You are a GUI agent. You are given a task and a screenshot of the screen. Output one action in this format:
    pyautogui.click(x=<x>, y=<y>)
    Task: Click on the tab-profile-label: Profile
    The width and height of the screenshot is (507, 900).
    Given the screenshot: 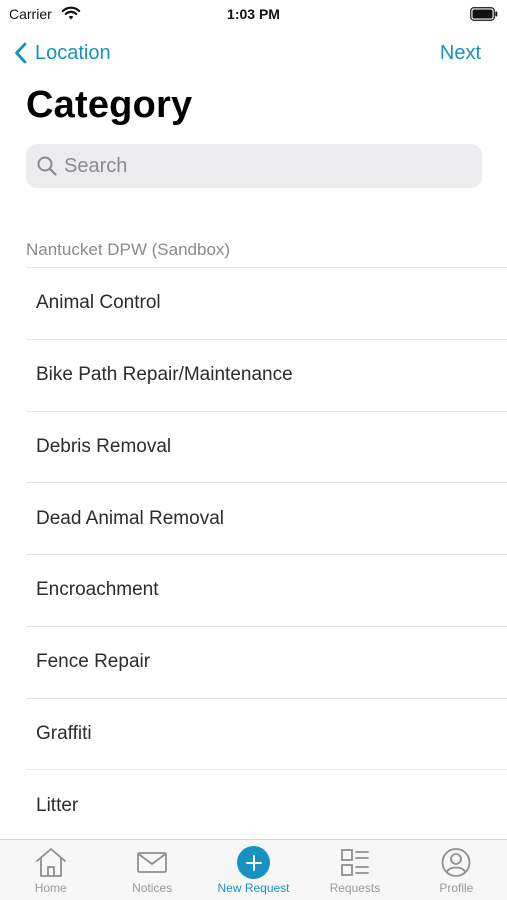 What is the action you would take?
    pyautogui.click(x=456, y=888)
    